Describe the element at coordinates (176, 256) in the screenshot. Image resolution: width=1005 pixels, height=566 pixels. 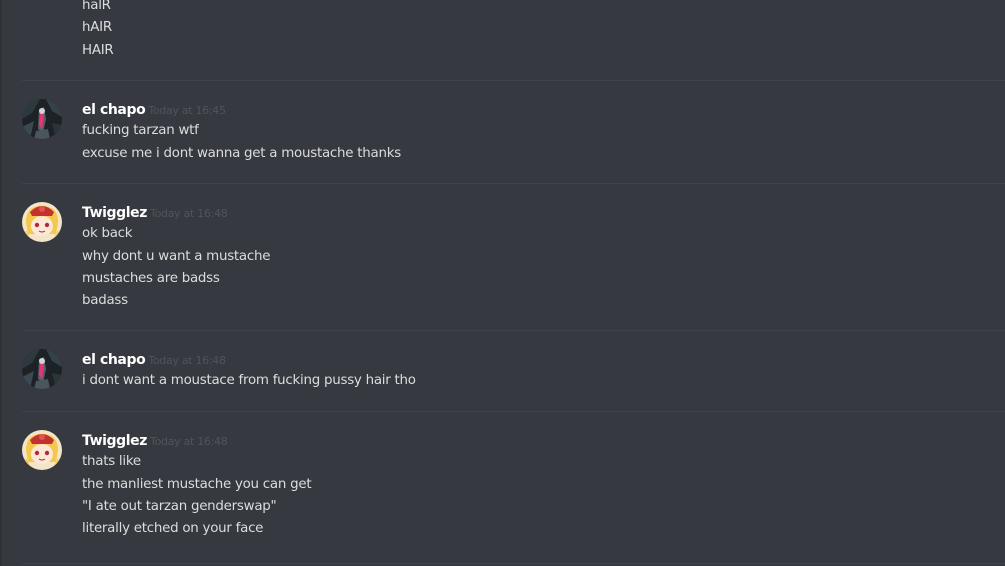
I see `message-line: why dont u want a mustache` at that location.